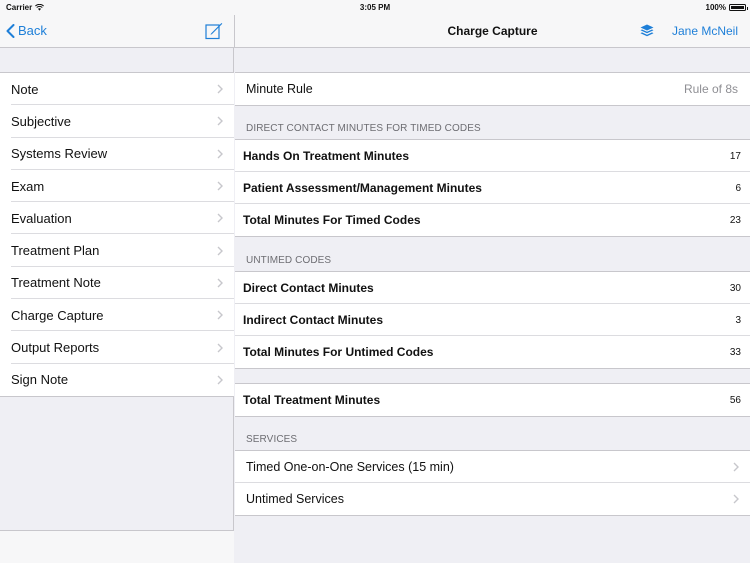 The image size is (750, 563). I want to click on table-row: Hands On Treatment Minutes 17, so click(492, 156).